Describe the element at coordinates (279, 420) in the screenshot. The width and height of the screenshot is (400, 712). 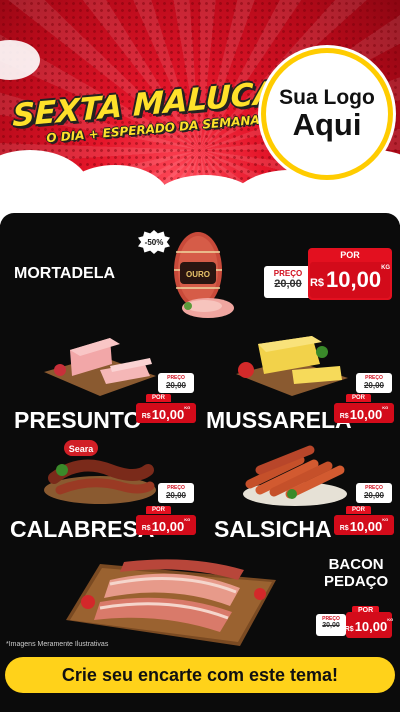
I see `product-name-mussarela: MUSSARELA` at that location.